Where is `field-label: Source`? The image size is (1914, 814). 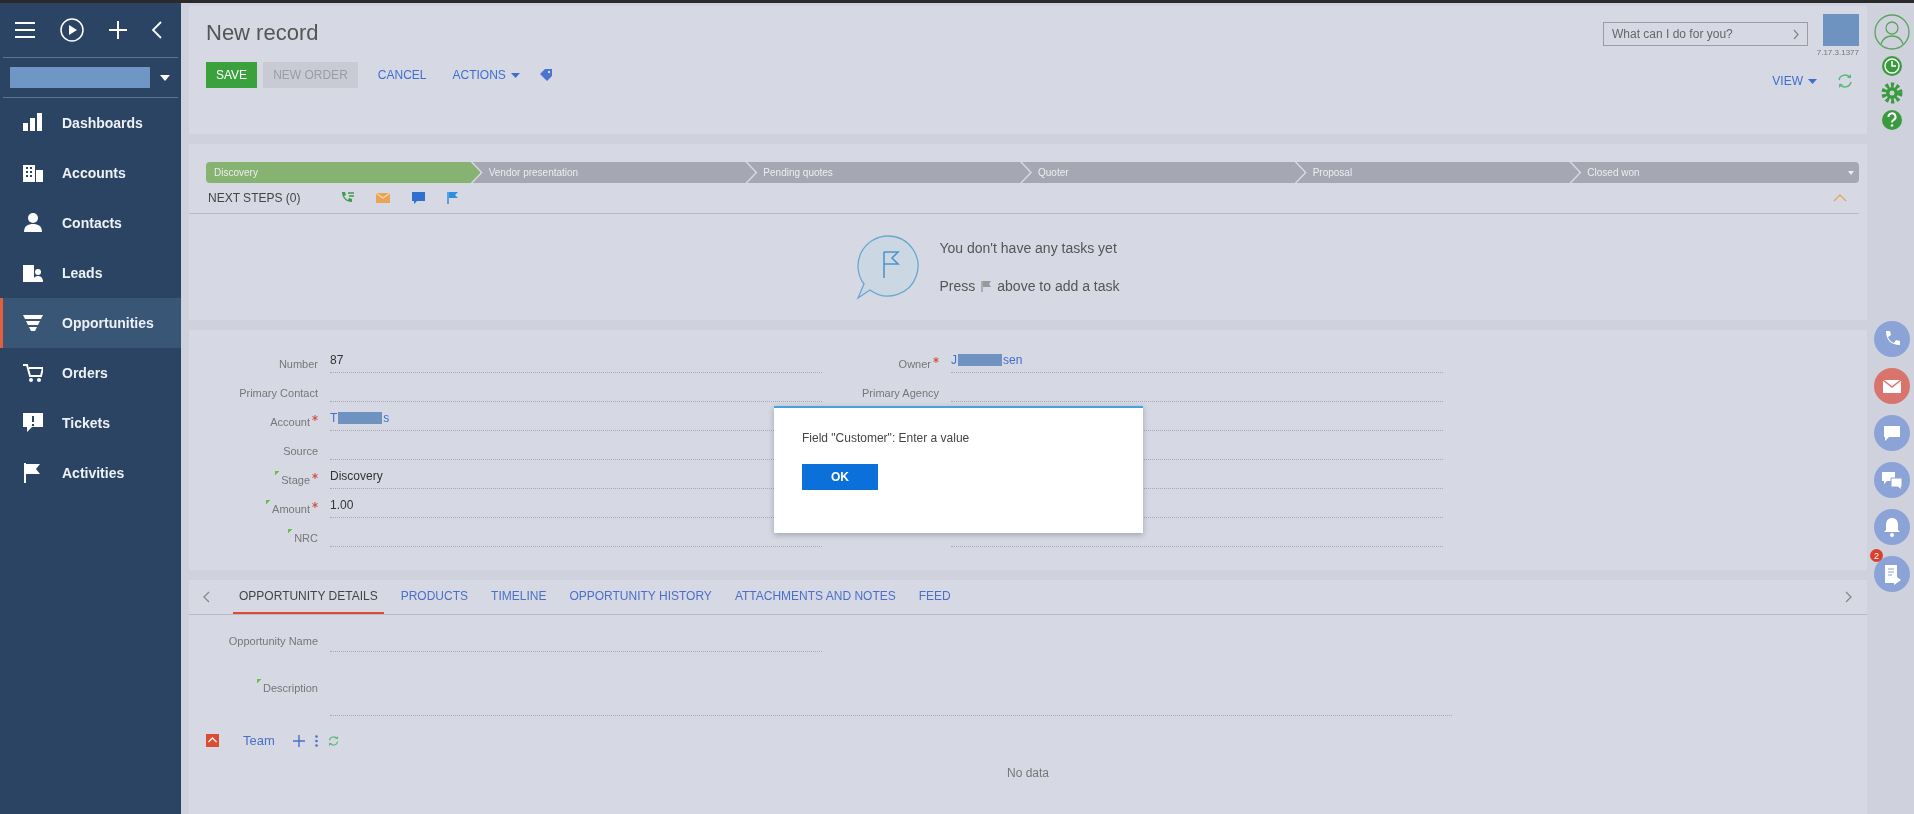 field-label: Source is located at coordinates (300, 450).